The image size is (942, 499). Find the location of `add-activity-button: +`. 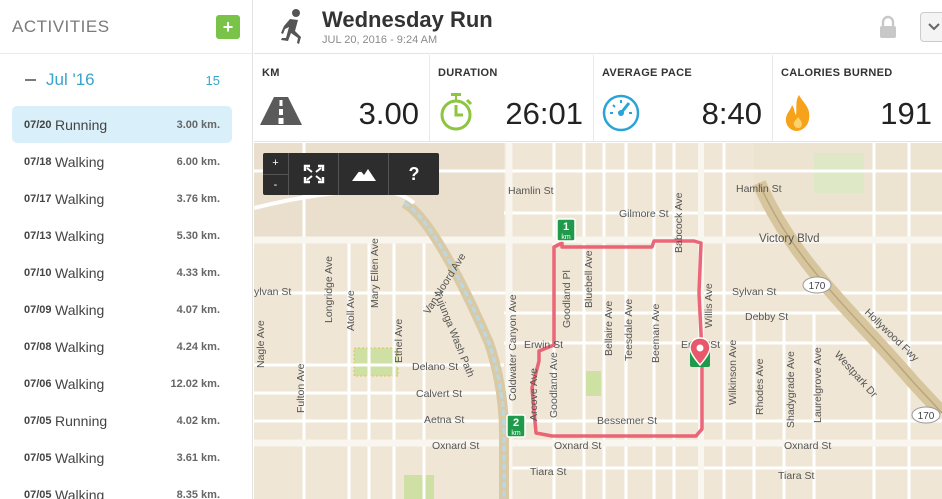

add-activity-button: + is located at coordinates (228, 26).